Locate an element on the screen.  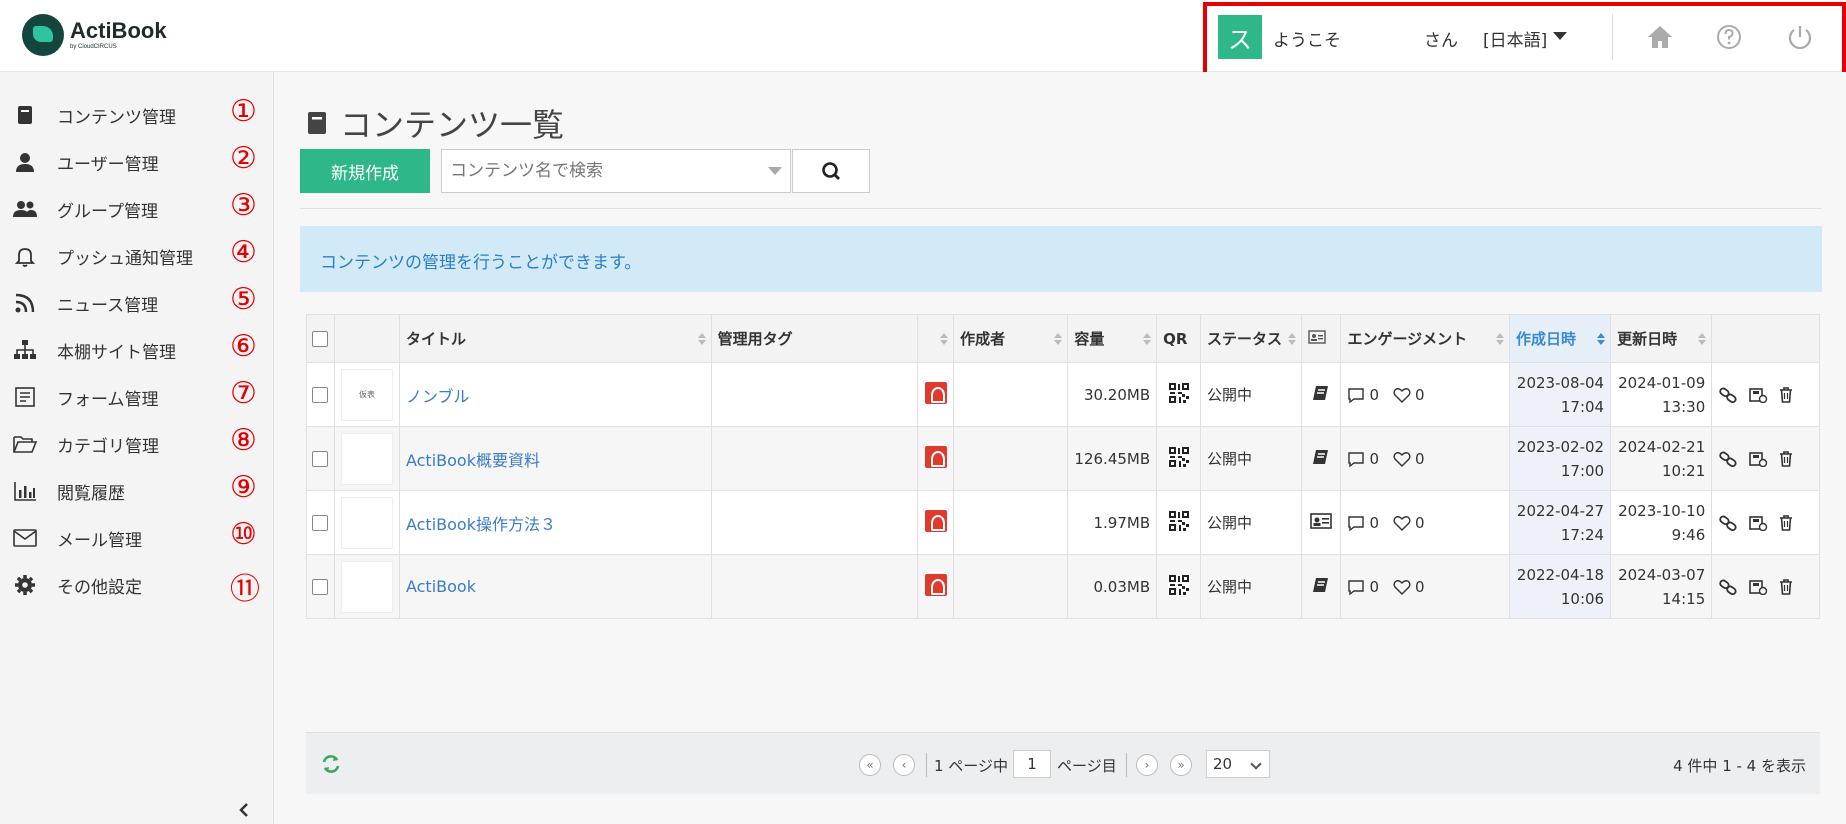
sort-icon is located at coordinates (1291, 339).